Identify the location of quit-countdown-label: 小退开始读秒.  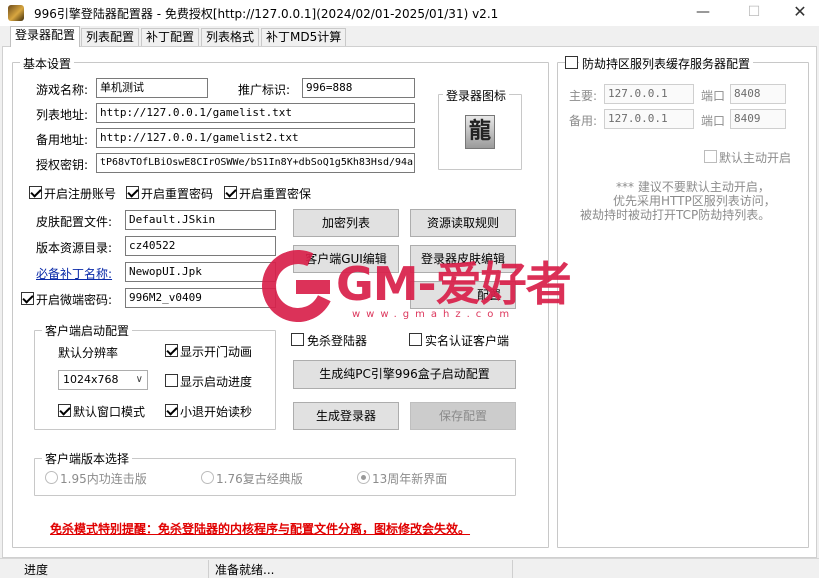
(216, 412).